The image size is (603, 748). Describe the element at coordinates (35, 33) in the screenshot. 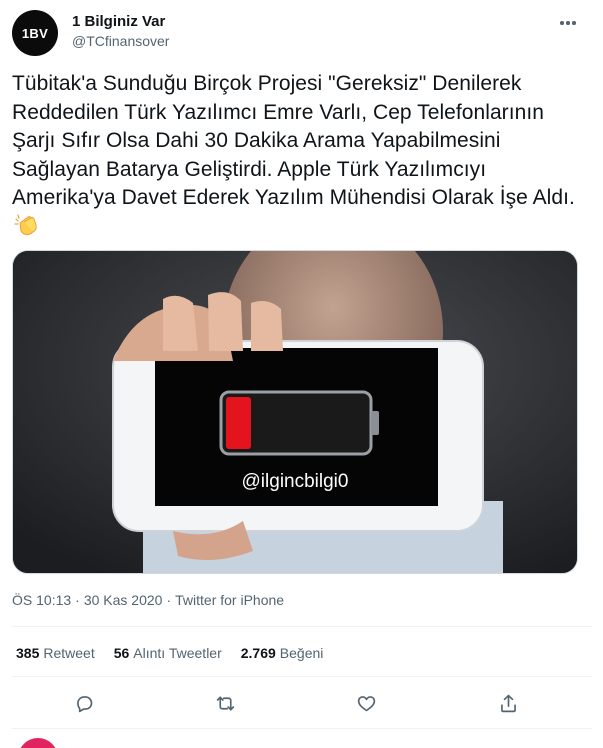

I see `author-avatar: 1BV` at that location.